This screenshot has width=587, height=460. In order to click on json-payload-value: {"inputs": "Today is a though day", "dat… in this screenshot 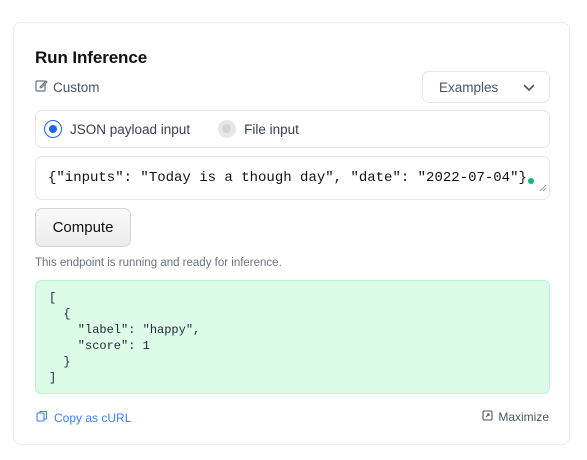, I will do `click(287, 178)`.